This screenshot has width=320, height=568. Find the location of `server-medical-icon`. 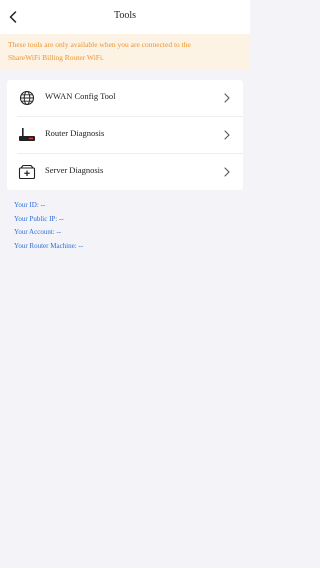

server-medical-icon is located at coordinates (27, 172).